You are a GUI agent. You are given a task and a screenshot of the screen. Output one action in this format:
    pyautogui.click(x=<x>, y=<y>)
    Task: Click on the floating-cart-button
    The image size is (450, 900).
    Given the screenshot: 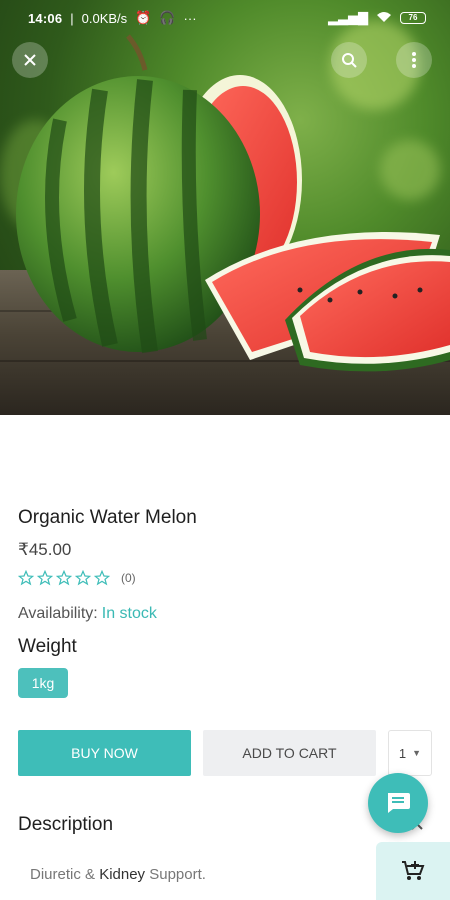 What is the action you would take?
    pyautogui.click(x=413, y=871)
    